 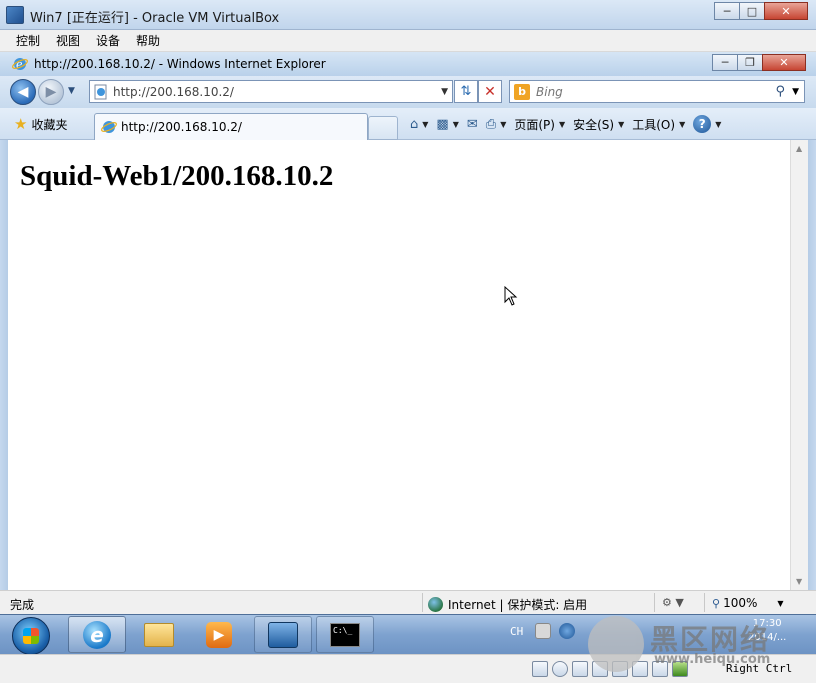 I want to click on address-bar: http://200.168.10.2/ ▼, so click(x=271, y=91).